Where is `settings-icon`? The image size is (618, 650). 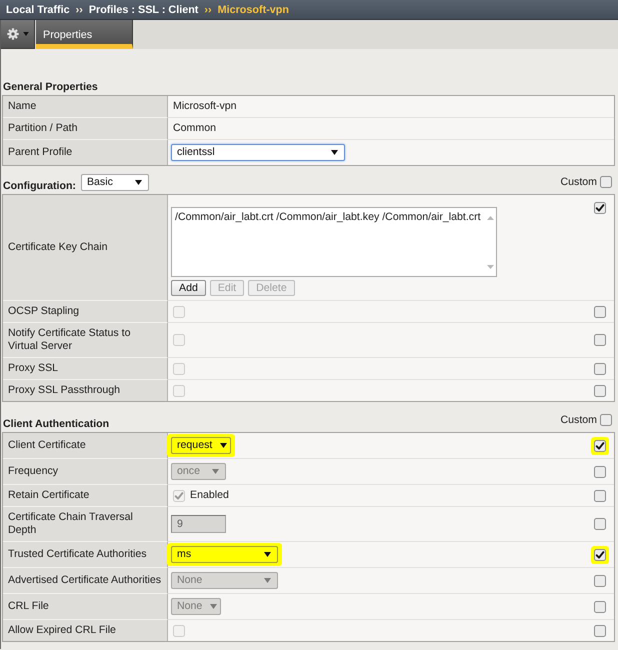 settings-icon is located at coordinates (12, 34).